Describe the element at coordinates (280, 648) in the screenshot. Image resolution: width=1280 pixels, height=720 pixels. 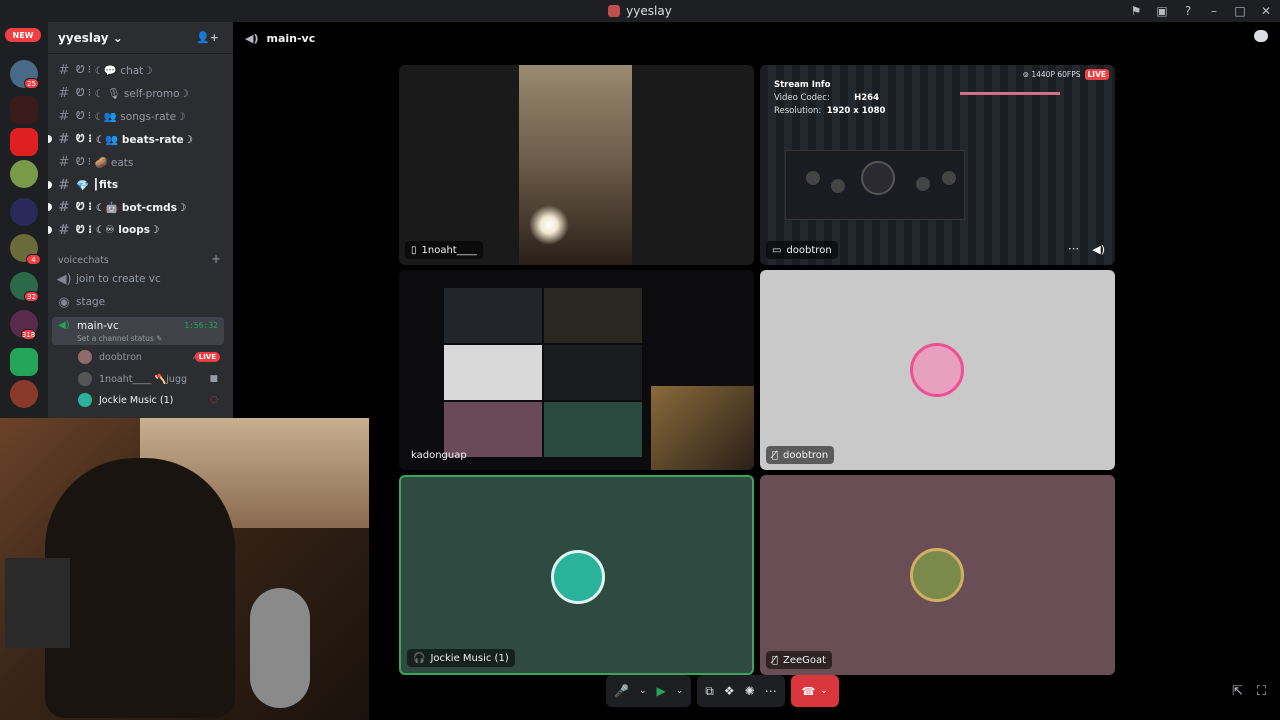
I see `microphone` at that location.